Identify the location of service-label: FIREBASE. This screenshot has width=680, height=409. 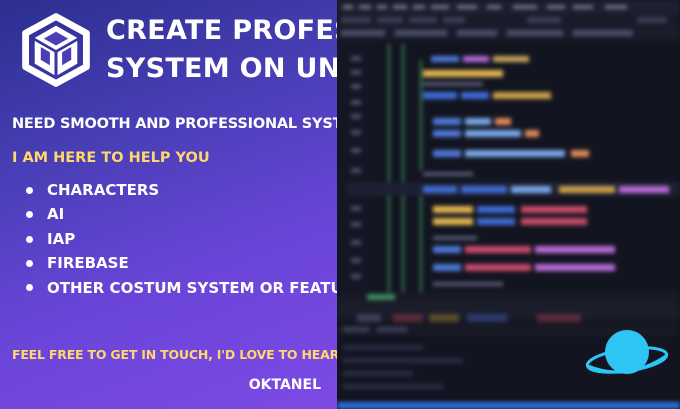
(88, 263).